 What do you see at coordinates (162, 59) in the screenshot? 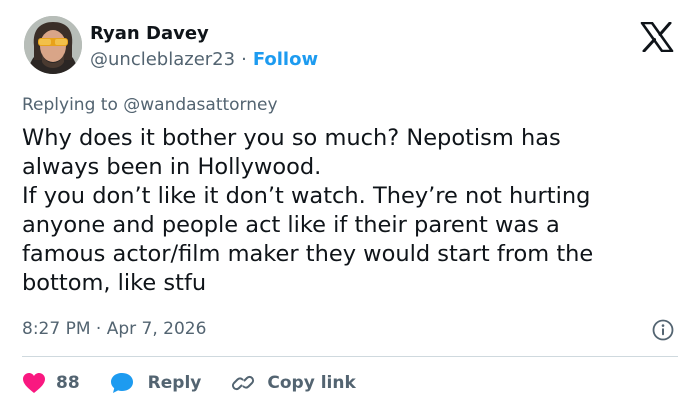
I see `author-handle: @uncleblazer23` at bounding box center [162, 59].